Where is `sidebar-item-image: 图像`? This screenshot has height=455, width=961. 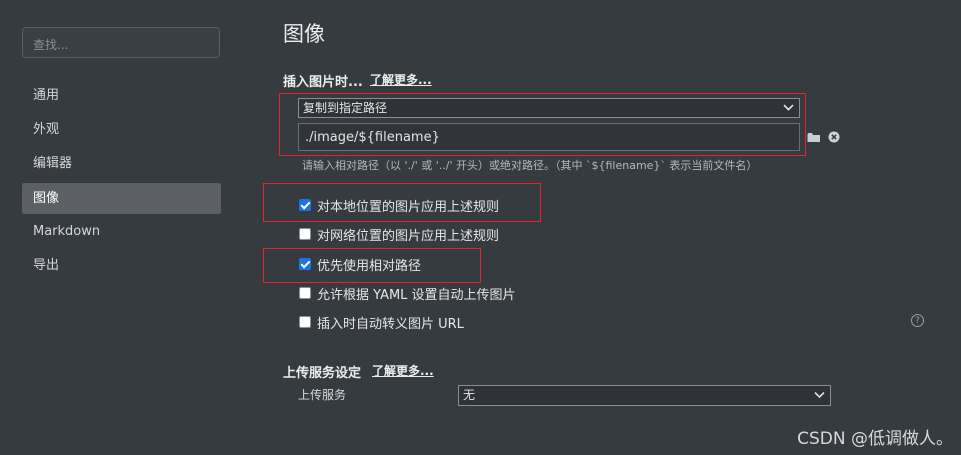
sidebar-item-image: 图像 is located at coordinates (121, 198).